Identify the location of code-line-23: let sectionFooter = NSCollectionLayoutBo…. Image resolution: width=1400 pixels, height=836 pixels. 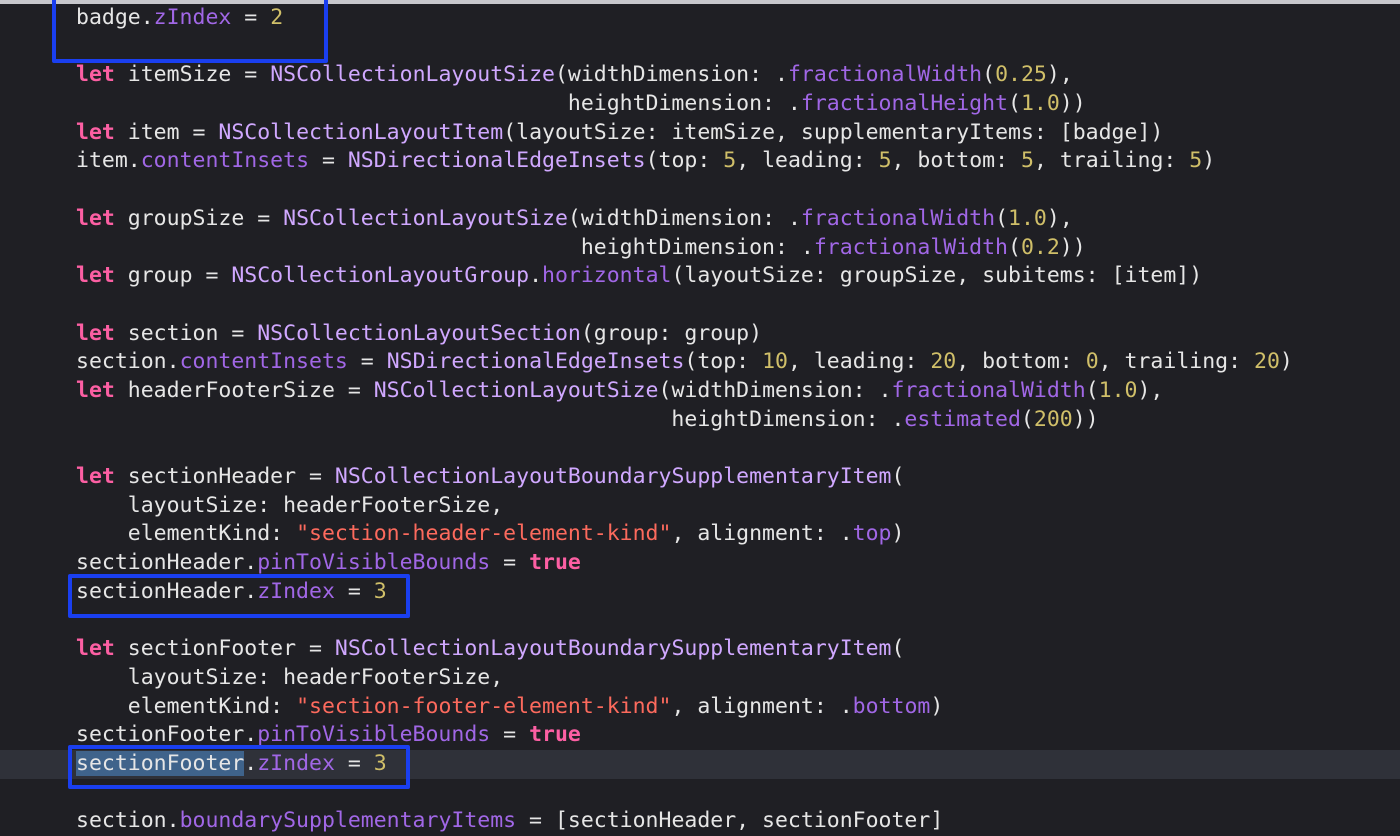
(700, 649).